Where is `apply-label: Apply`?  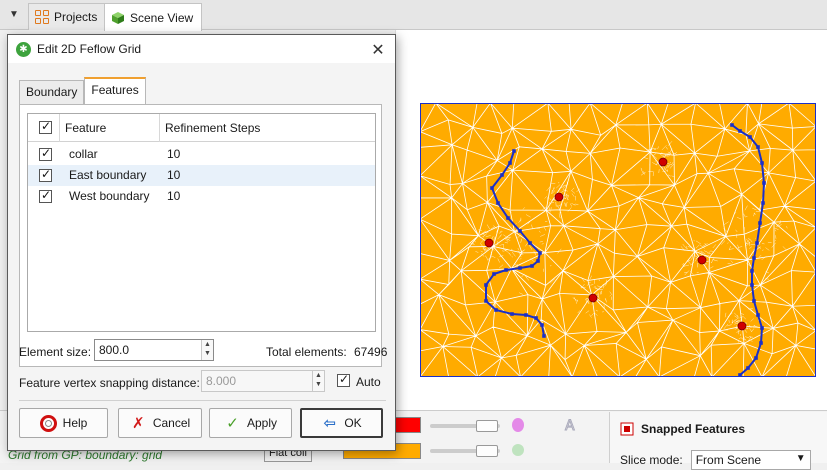 apply-label: Apply is located at coordinates (262, 423).